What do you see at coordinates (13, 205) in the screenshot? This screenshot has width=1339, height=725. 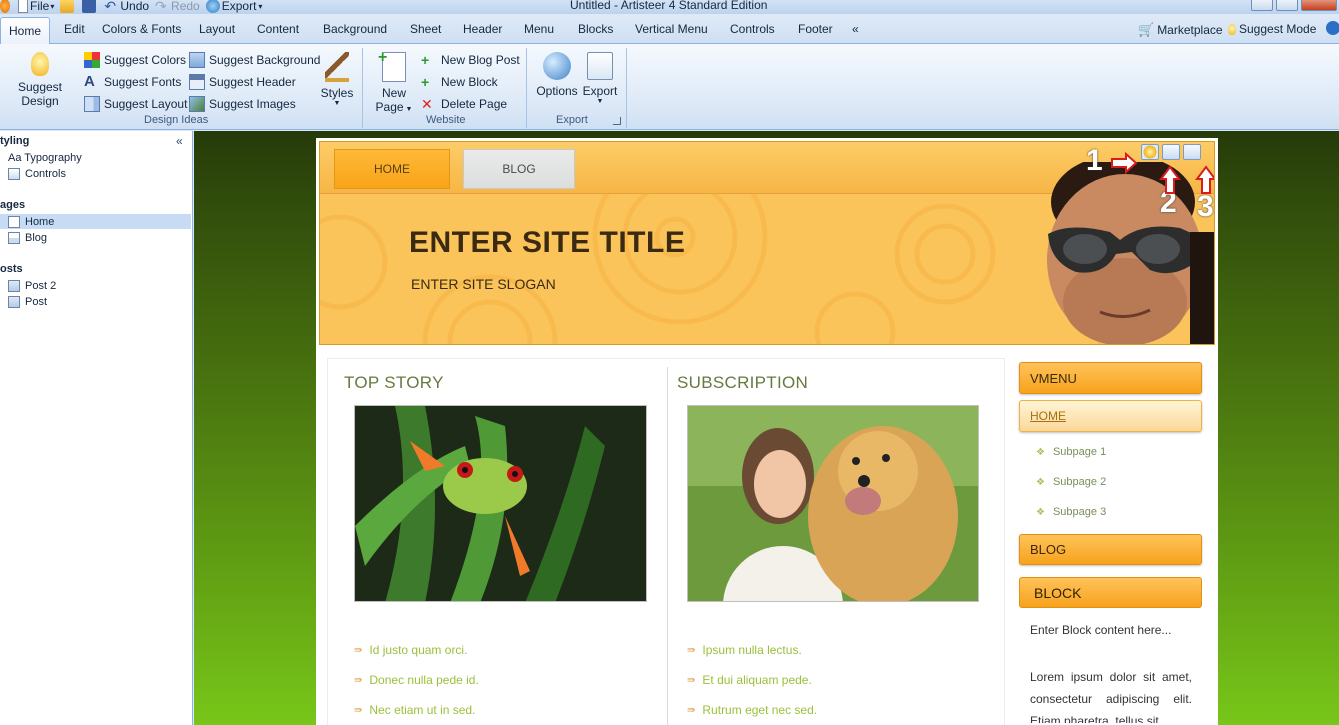 I see `pages-section-header: ages` at bounding box center [13, 205].